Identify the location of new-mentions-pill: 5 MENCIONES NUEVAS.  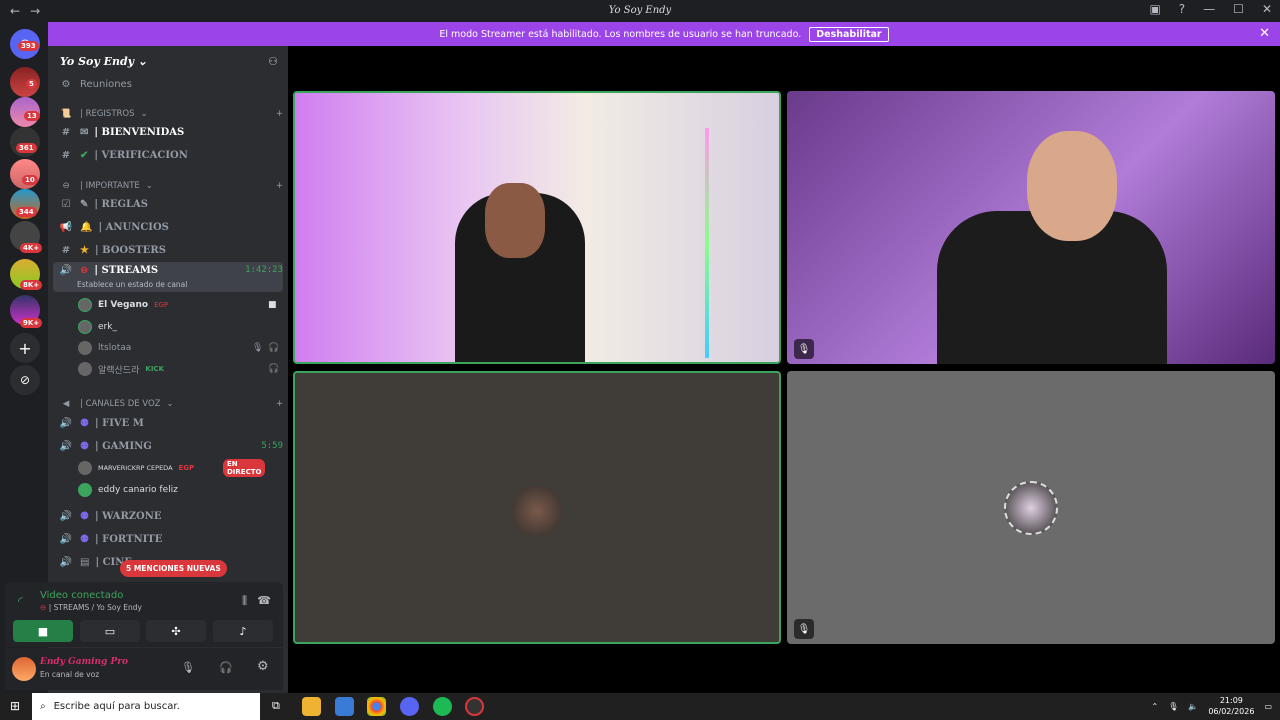
(173, 568).